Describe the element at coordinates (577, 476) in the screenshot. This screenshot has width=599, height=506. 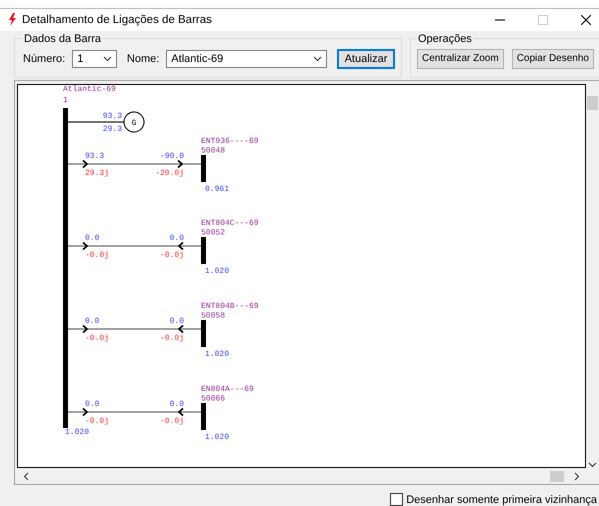
I see `scroll-right-icon` at that location.